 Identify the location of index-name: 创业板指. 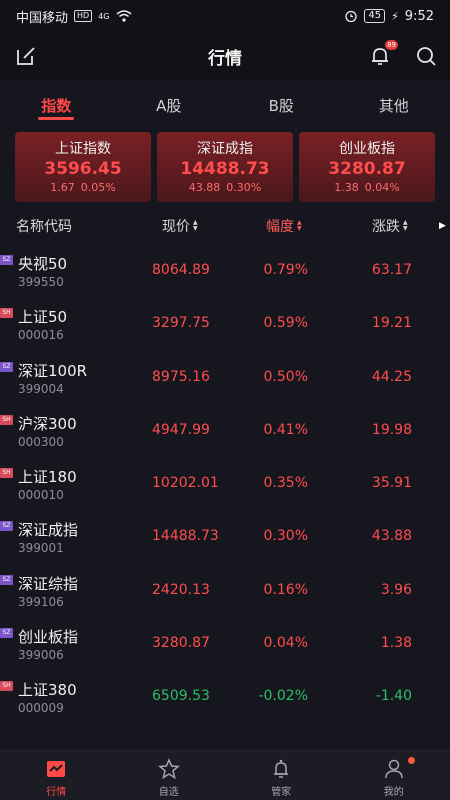
(367, 149).